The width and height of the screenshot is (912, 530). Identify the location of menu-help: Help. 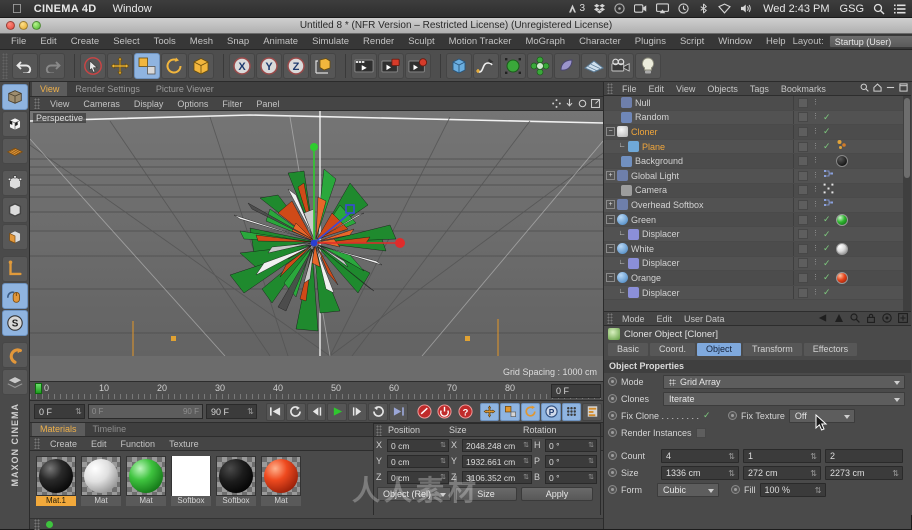
(776, 42).